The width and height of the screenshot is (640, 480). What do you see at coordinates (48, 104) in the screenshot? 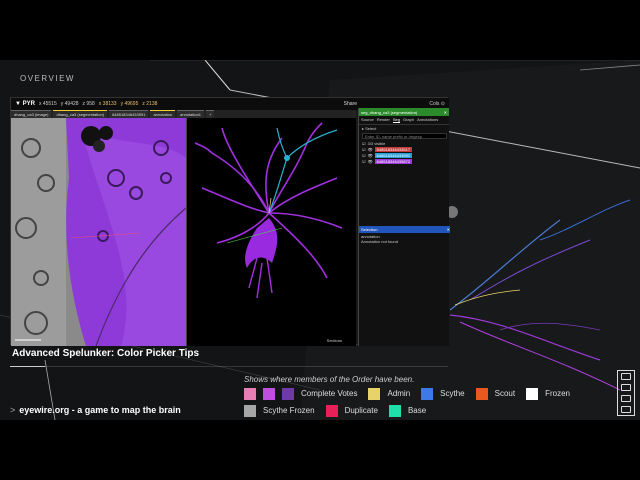
I see `coord-x: x 45515` at bounding box center [48, 104].